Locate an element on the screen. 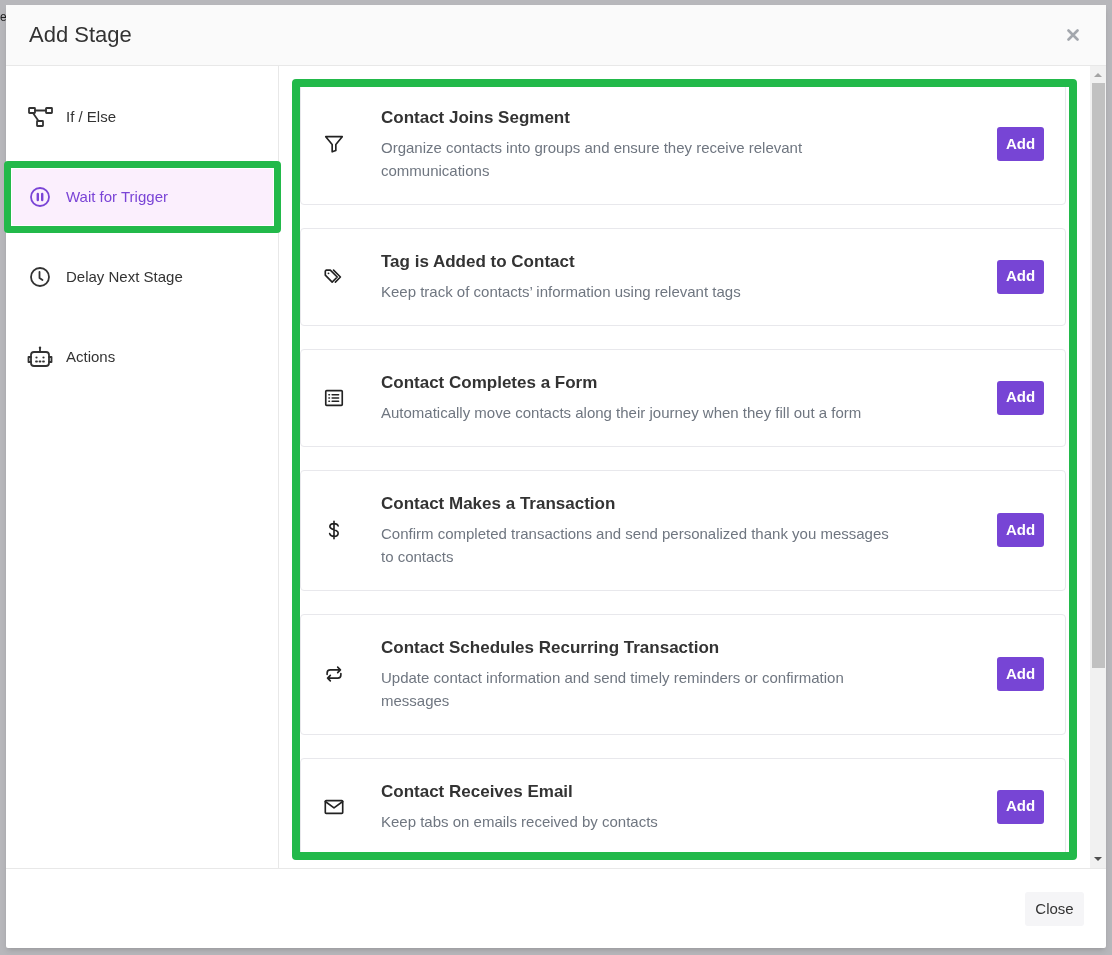  sidebar-item: If / Else is located at coordinates (142, 117).